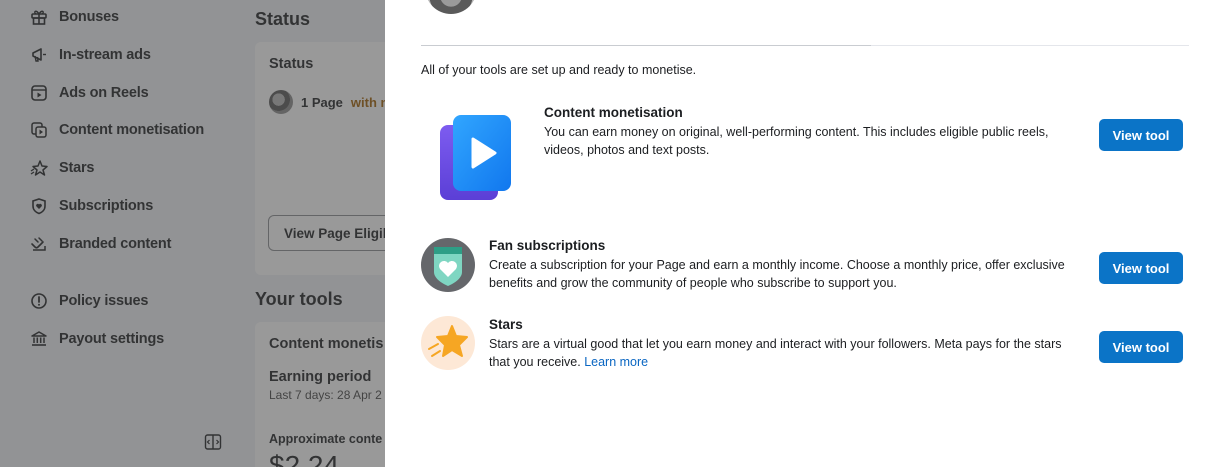 This screenshot has height=467, width=1217. I want to click on status-card-title: Status, so click(291, 64).